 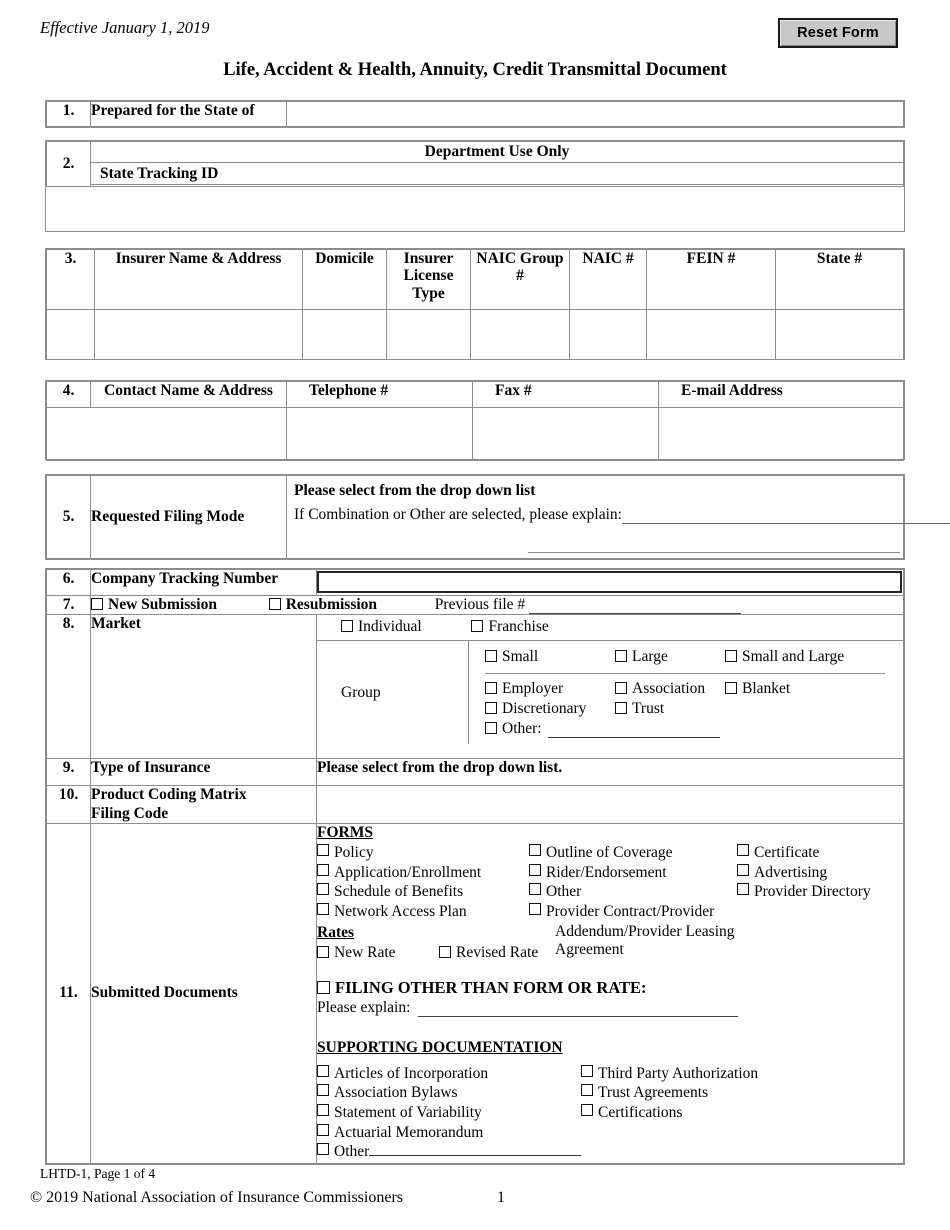 What do you see at coordinates (550, 709) in the screenshot?
I see `market-type-discretionary: Discretionary` at bounding box center [550, 709].